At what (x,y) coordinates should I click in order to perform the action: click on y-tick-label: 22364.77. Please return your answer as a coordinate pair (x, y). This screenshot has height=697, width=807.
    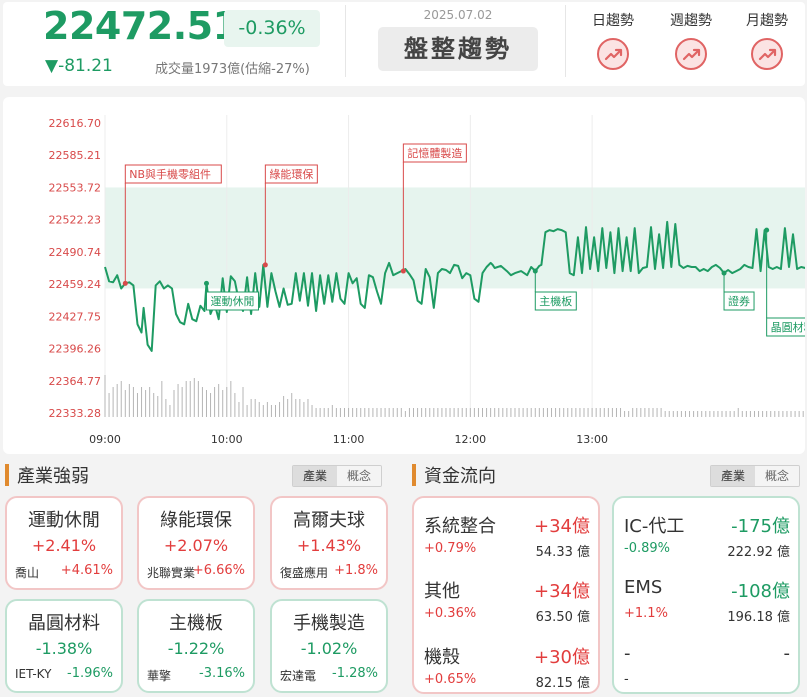
    Looking at the image, I should click on (75, 381).